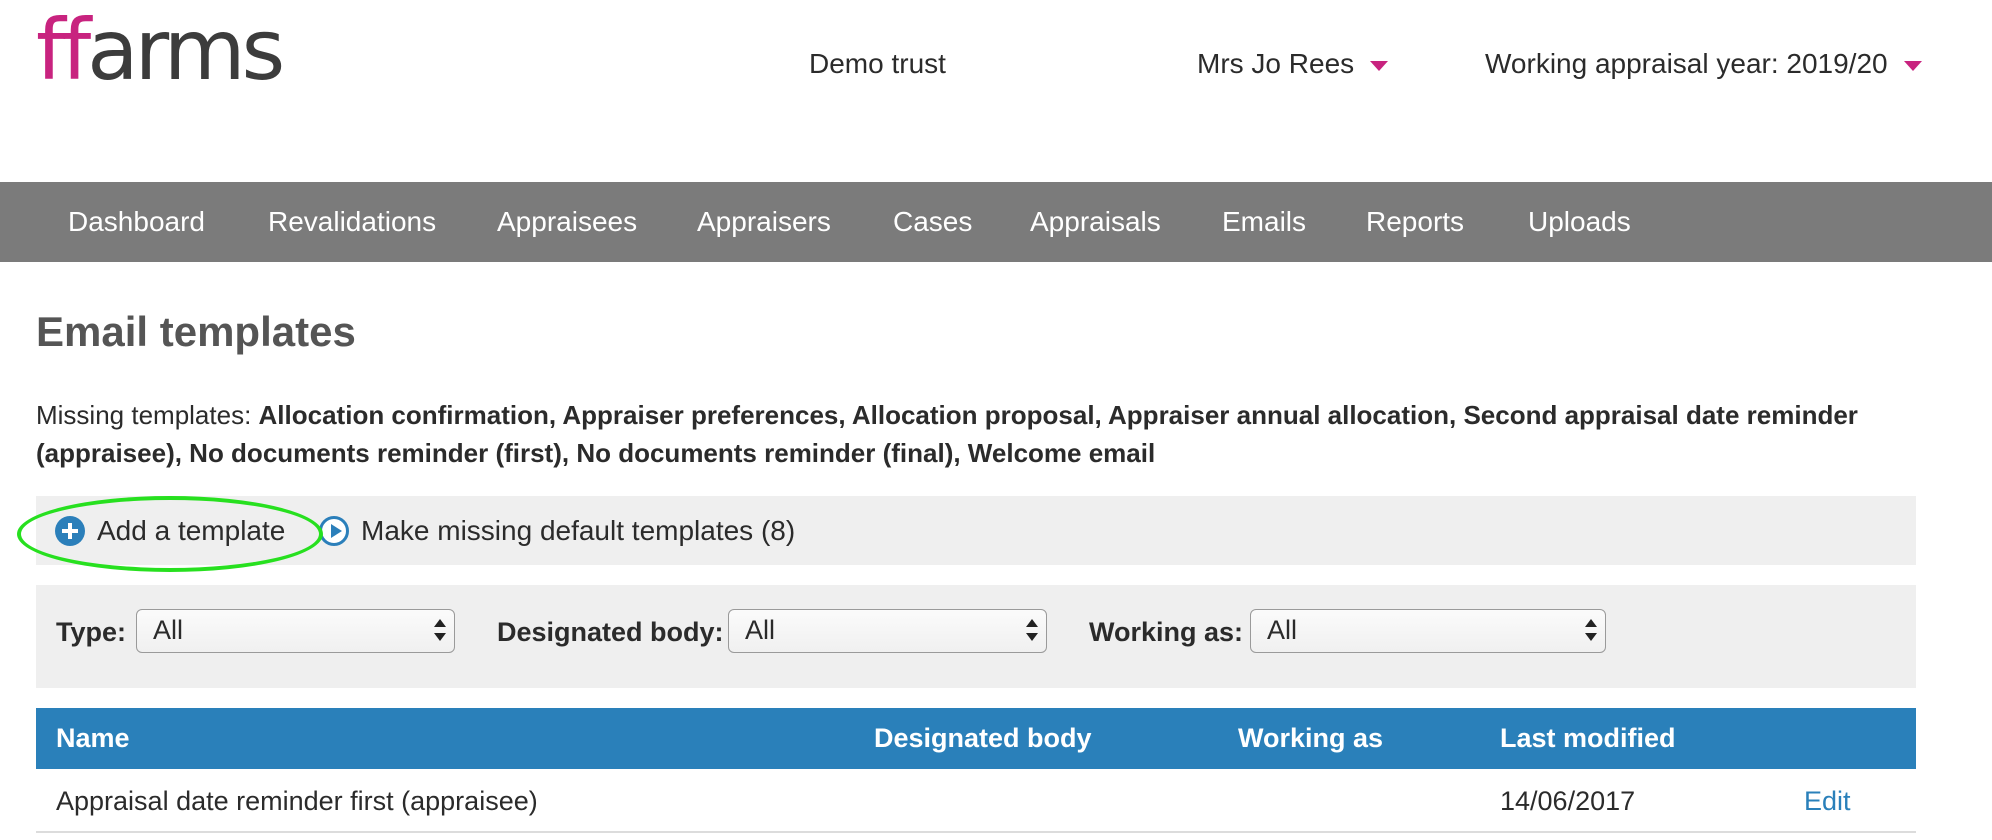 The width and height of the screenshot is (1992, 840). What do you see at coordinates (932, 222) in the screenshot?
I see `nav-cases: Cases` at bounding box center [932, 222].